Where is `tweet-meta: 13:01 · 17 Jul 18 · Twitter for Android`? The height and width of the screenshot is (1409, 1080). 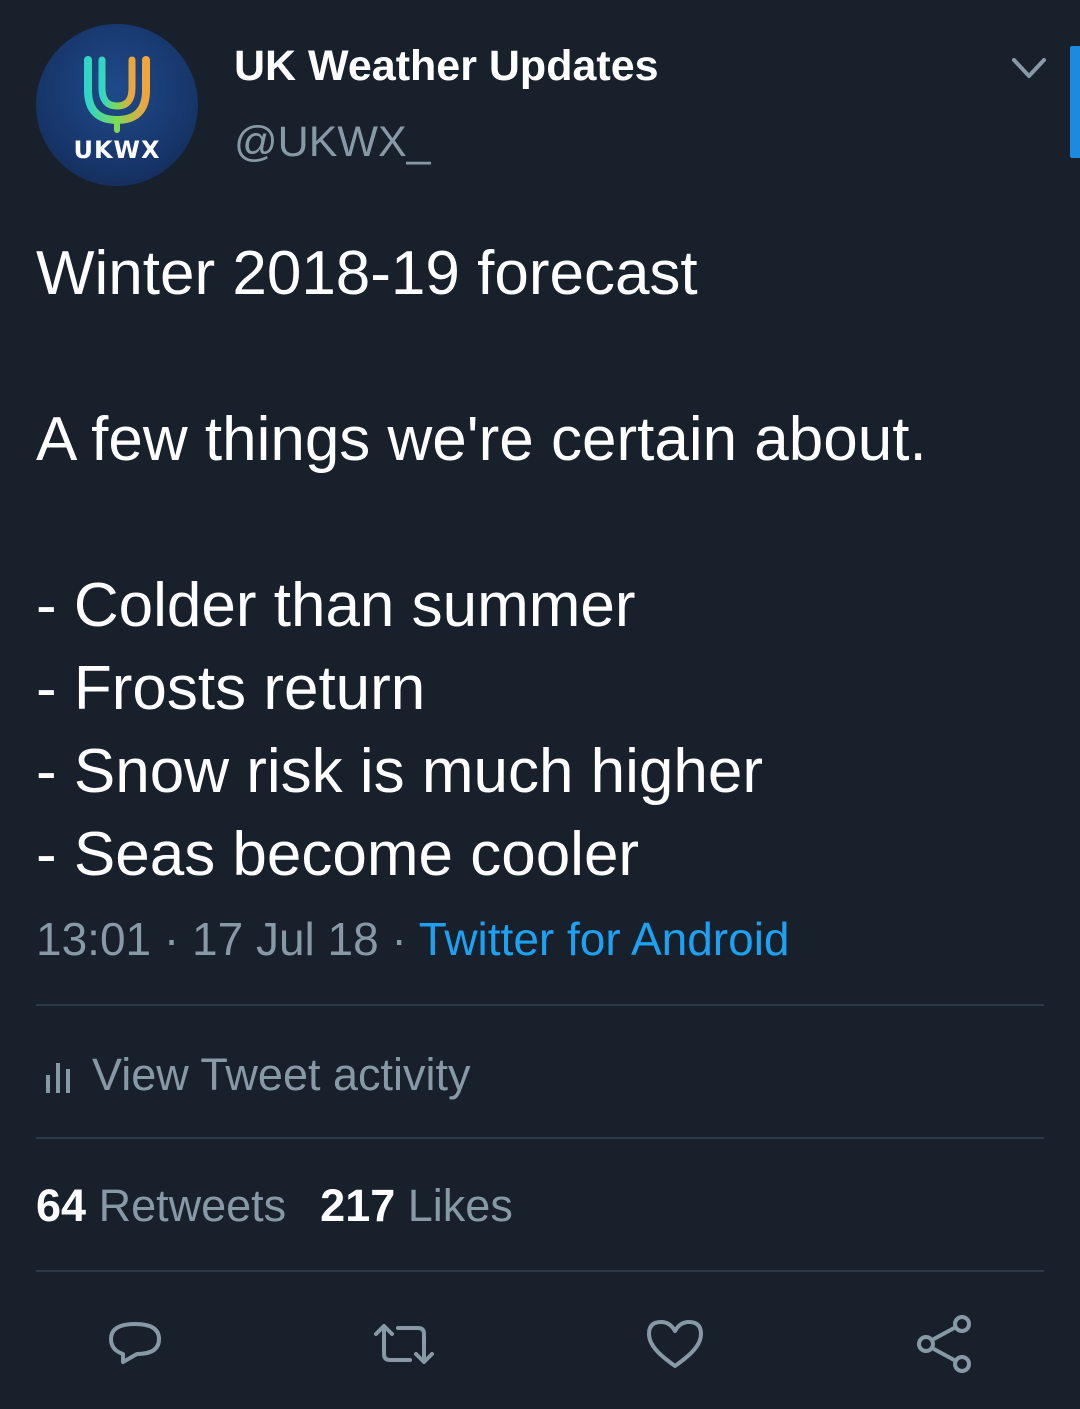 tweet-meta: 13:01 · 17 Jul 18 · Twitter for Android is located at coordinates (413, 939).